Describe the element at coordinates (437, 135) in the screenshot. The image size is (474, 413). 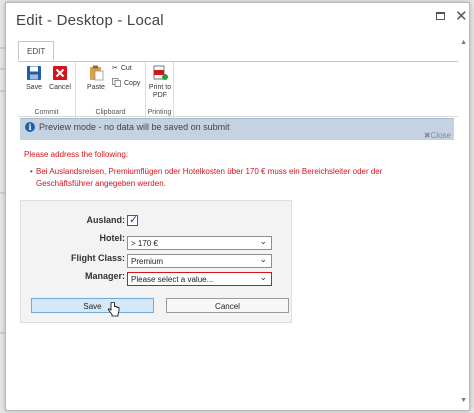
I see `preview-close-link: ✖Close` at that location.